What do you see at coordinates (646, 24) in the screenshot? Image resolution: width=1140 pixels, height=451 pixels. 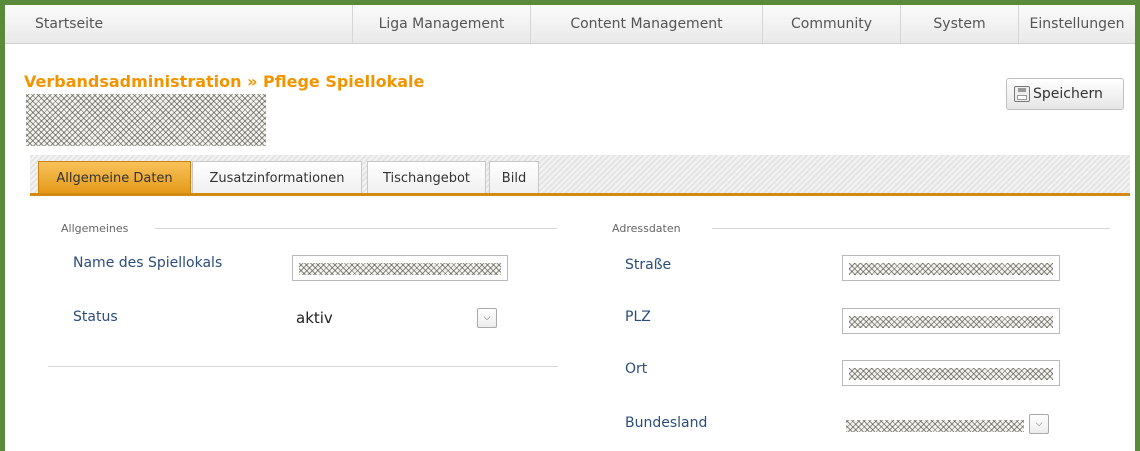 I see `nav-content-management: Content Management` at bounding box center [646, 24].